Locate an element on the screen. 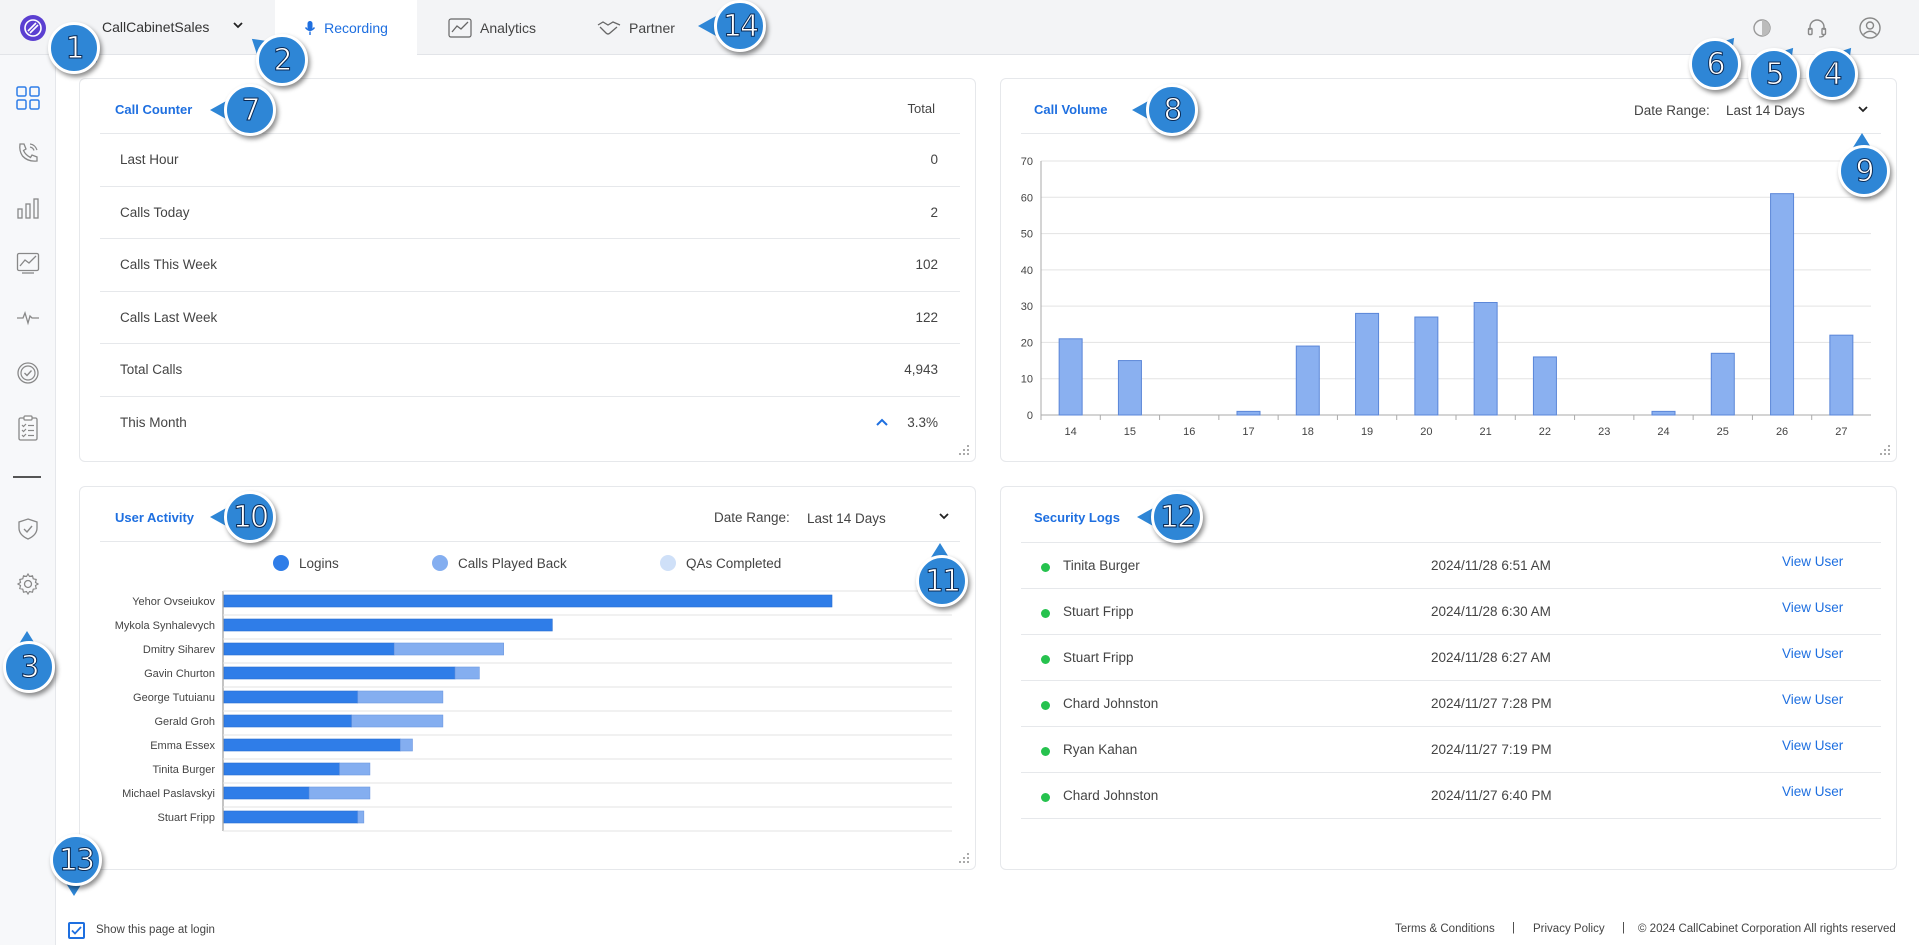 Image resolution: width=1919 pixels, height=945 pixels. y-tick-label: Michael Paslavskyi is located at coordinates (168, 794).